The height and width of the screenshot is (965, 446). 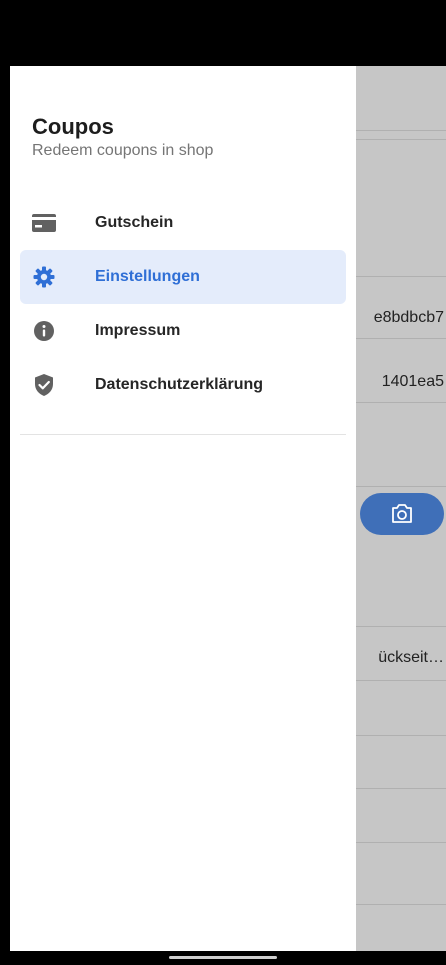 I want to click on drawer-subtitle: Redeem coupons in shop, so click(x=123, y=150).